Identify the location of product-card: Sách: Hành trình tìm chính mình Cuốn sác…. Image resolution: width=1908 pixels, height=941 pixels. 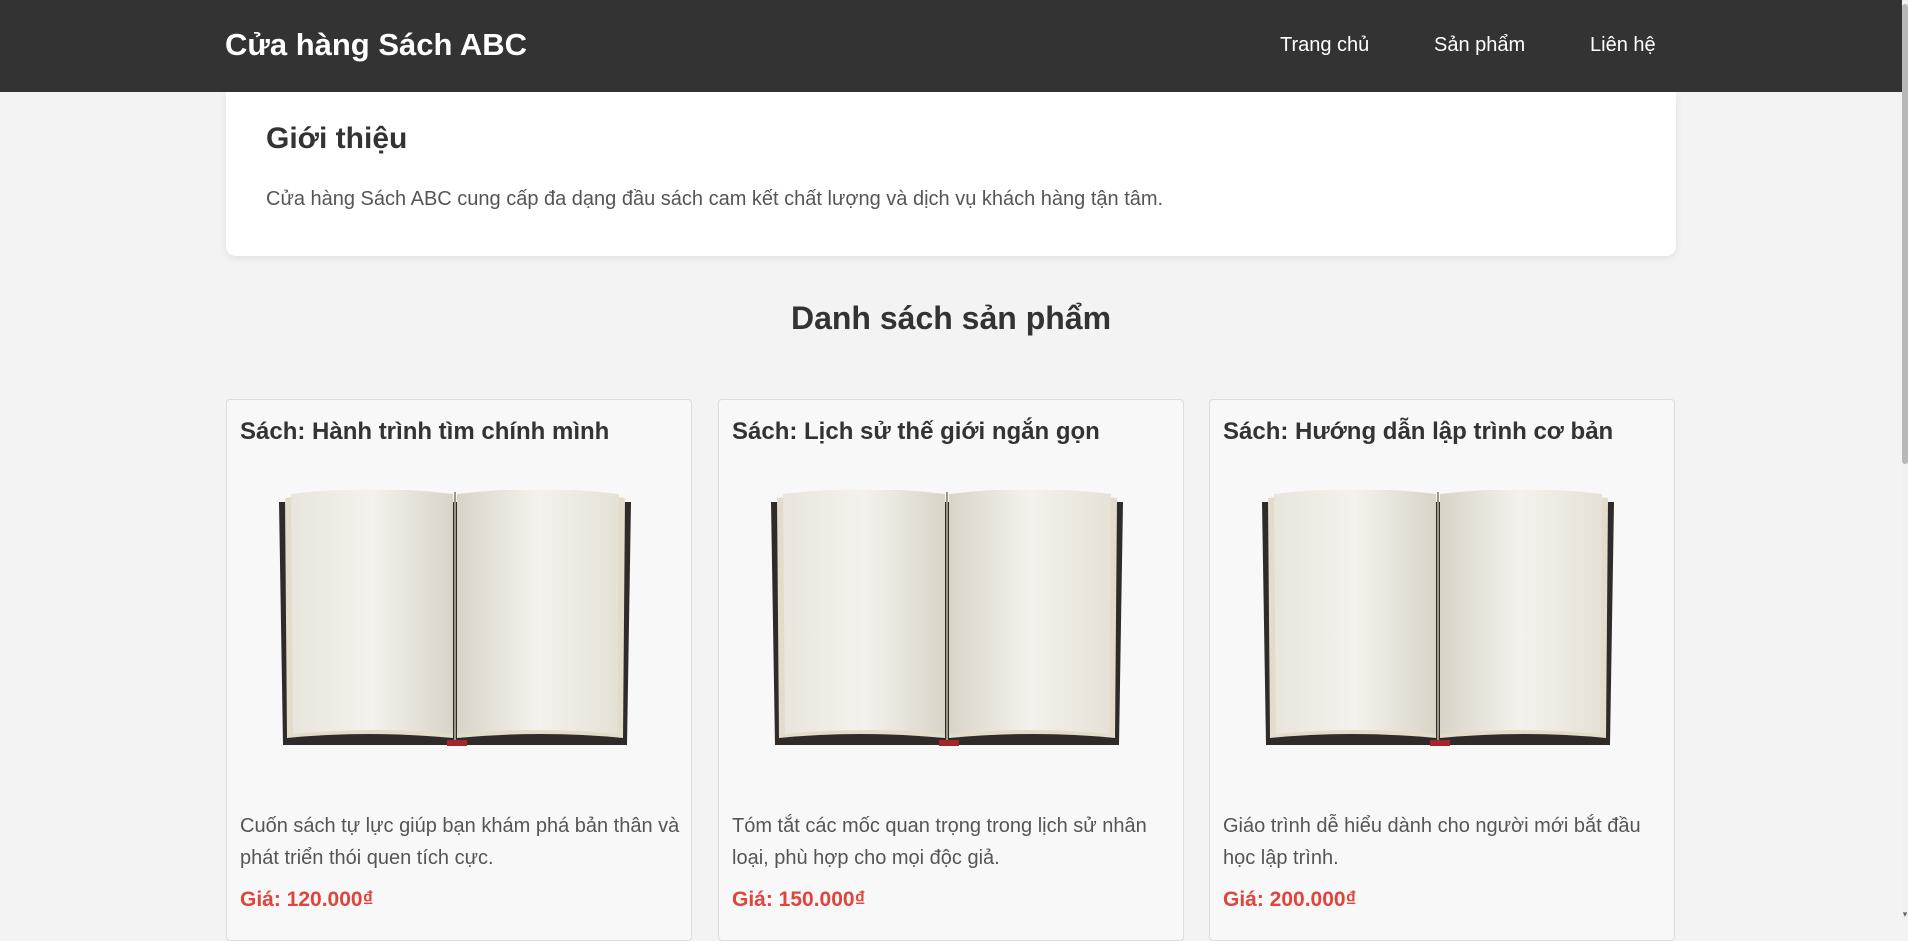
(459, 670).